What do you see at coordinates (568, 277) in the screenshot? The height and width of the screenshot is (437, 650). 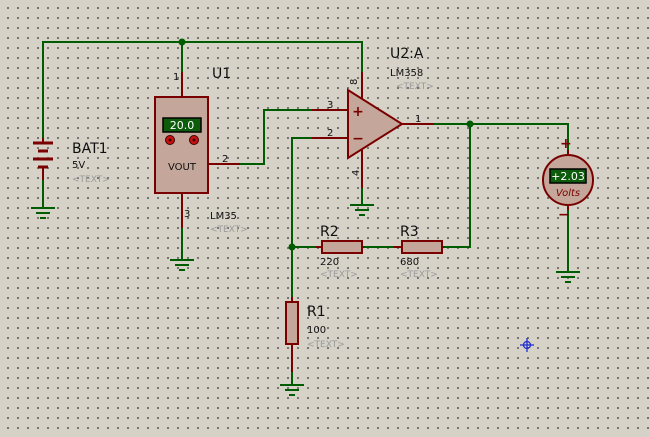 I see `ground-symbol-vm` at bounding box center [568, 277].